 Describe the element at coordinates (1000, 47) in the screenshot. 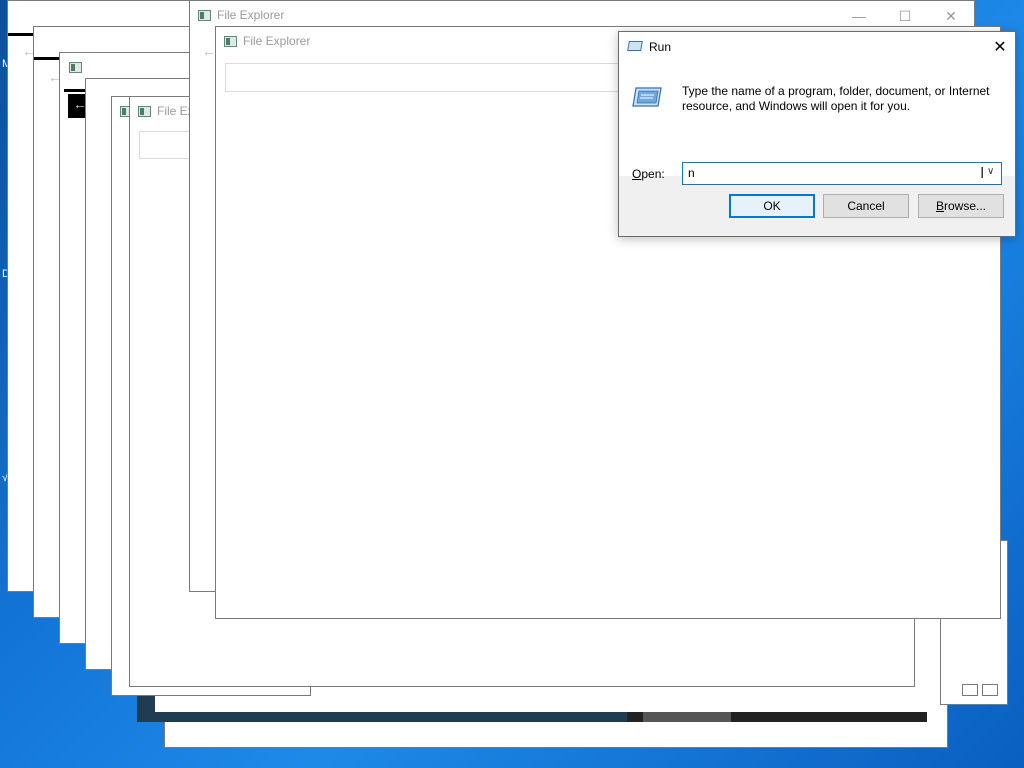

I see `close-button: ✕` at that location.